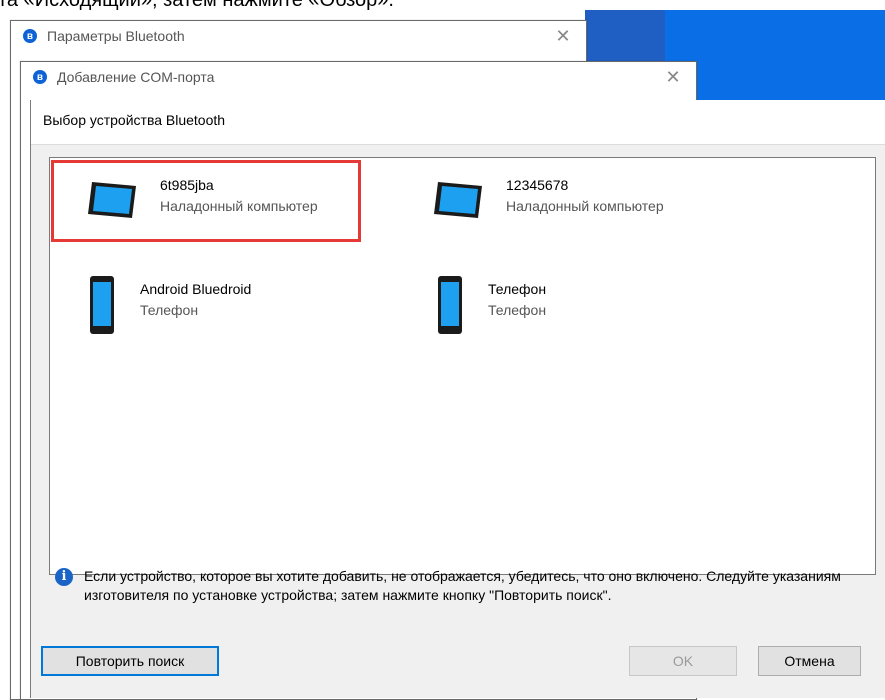 Image resolution: width=885 pixels, height=700 pixels. I want to click on window-titlebar: ʙ Параметры Bluetooth ✕, so click(298, 36).